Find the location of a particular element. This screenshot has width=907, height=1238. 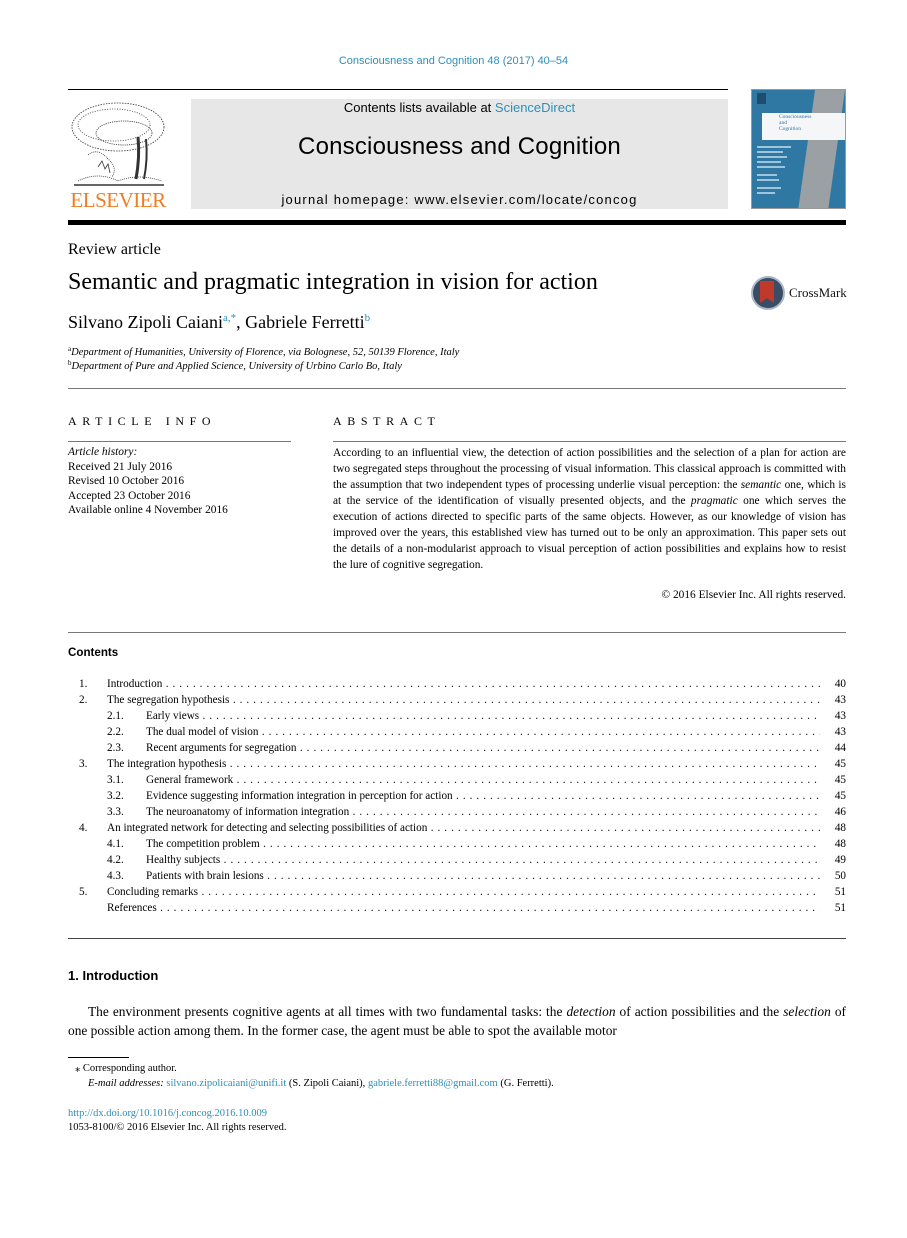

author-affiliation-link: b is located at coordinates (368, 318).